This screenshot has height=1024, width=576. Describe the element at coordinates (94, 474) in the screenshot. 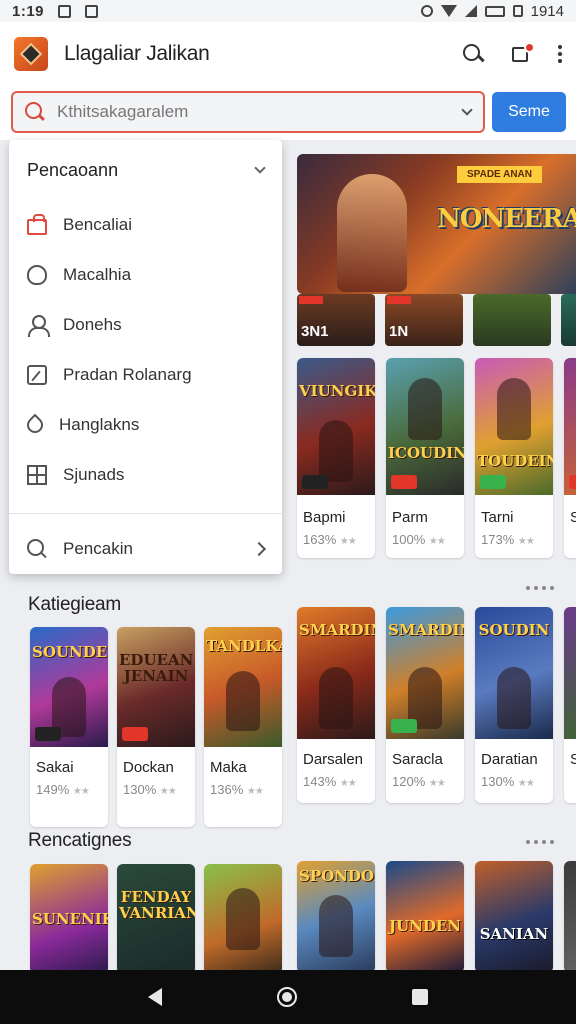

I see `dropdown-item-label: Sjunads` at that location.